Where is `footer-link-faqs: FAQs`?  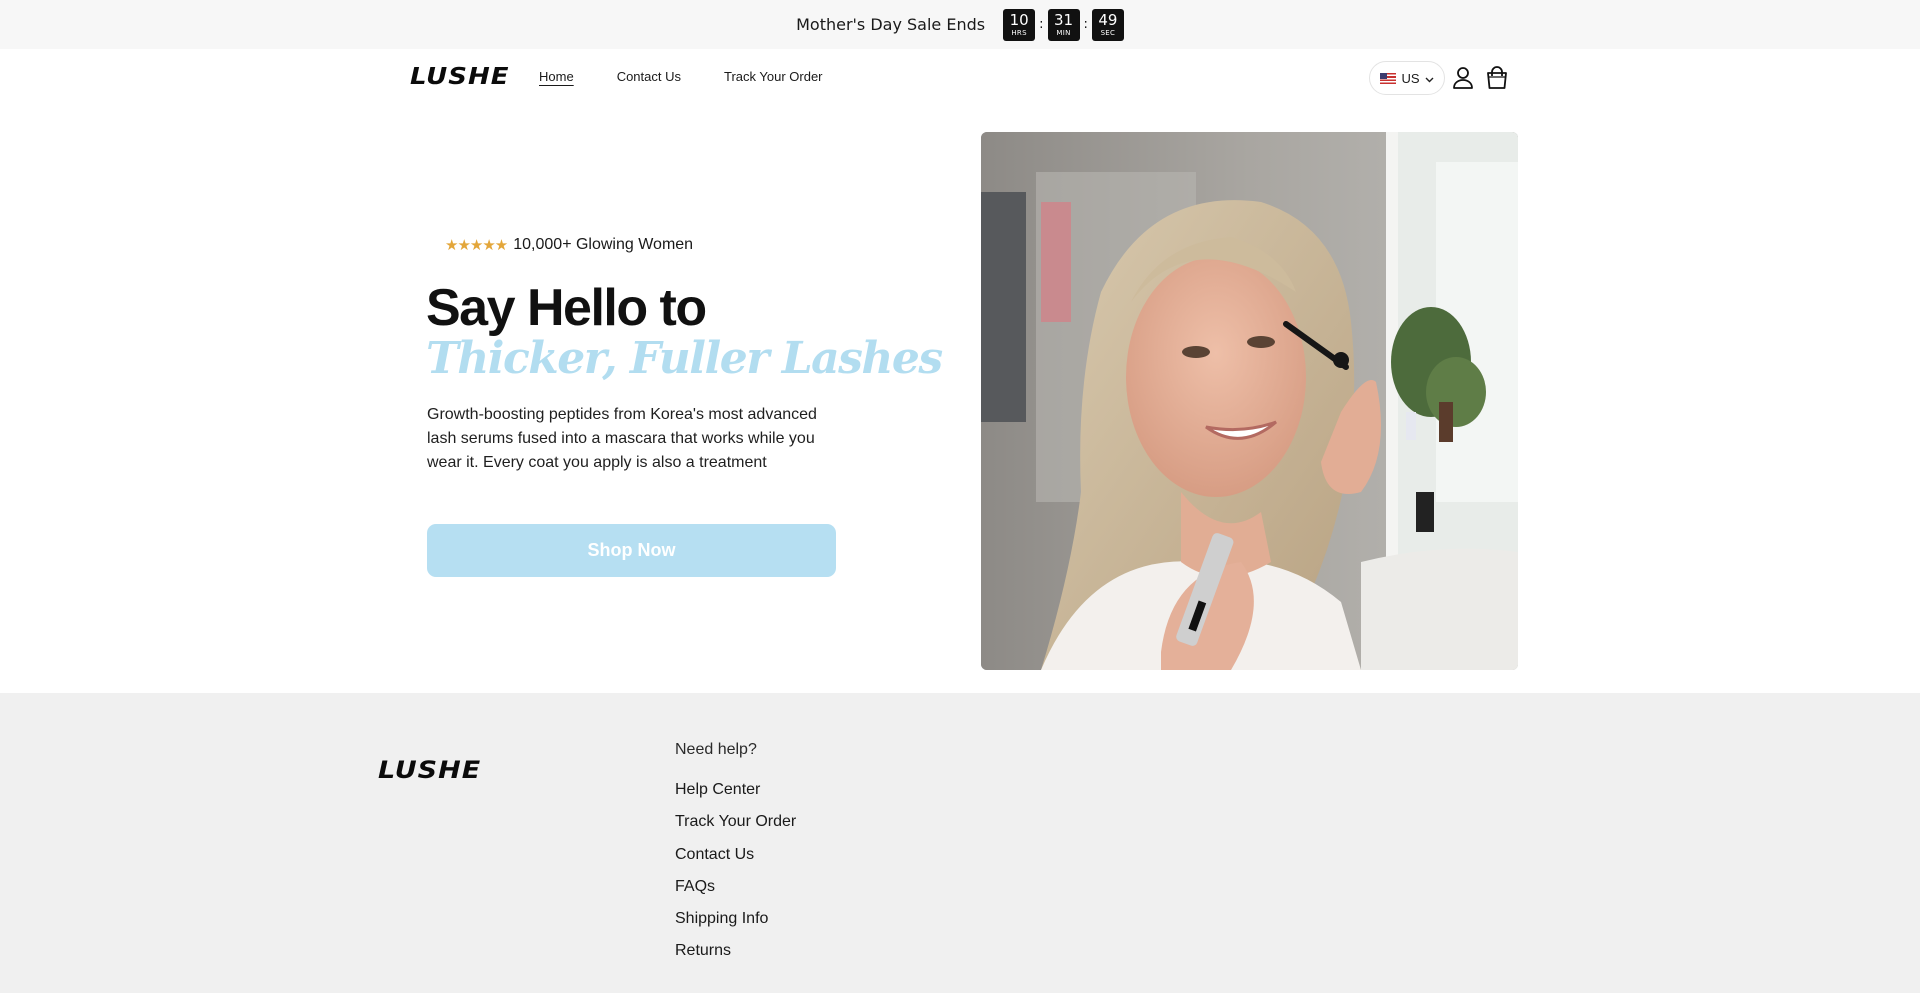
footer-link-faqs: FAQs is located at coordinates (735, 887).